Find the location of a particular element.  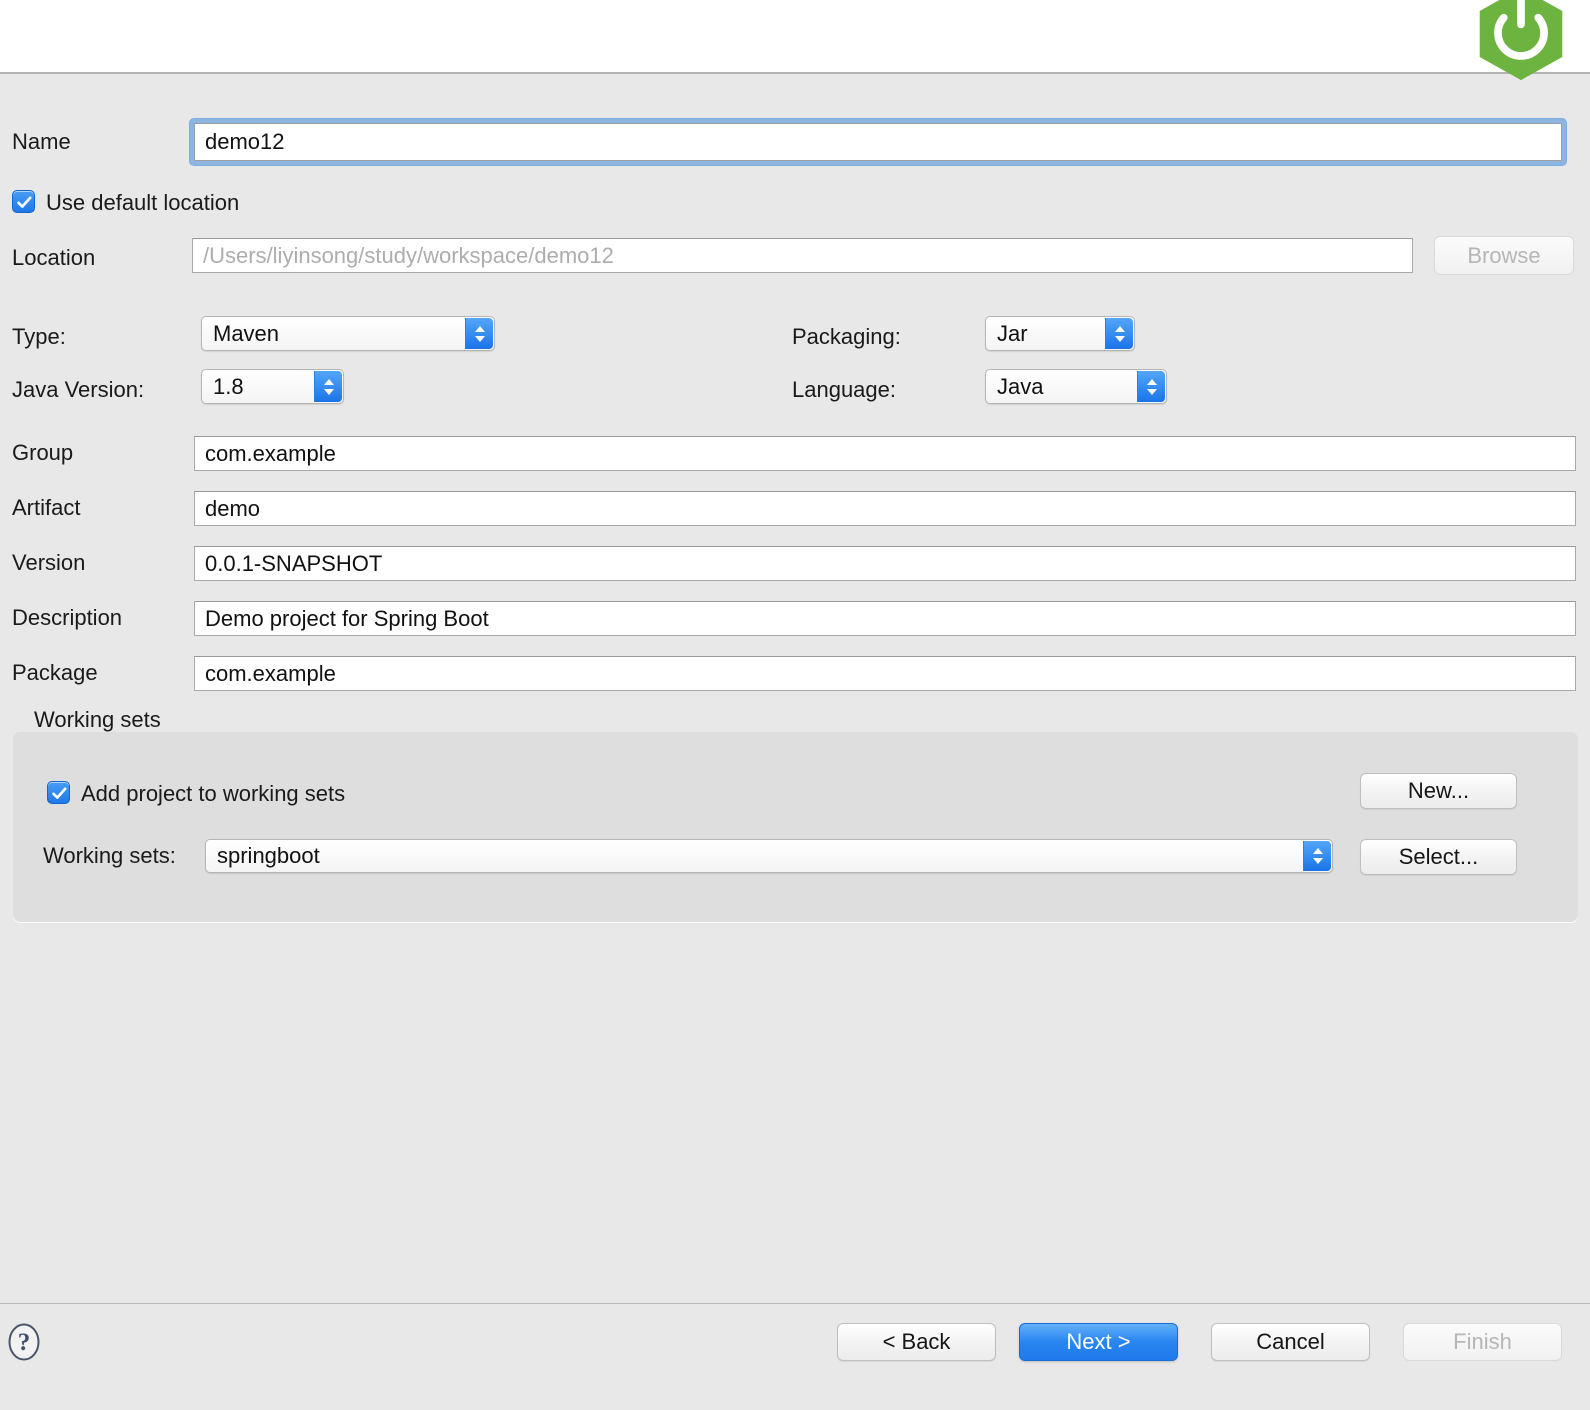

help-question-icon: ? is located at coordinates (24, 1342).